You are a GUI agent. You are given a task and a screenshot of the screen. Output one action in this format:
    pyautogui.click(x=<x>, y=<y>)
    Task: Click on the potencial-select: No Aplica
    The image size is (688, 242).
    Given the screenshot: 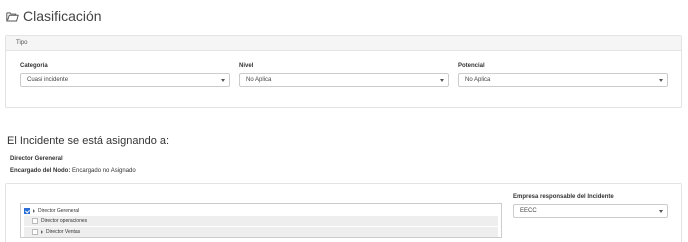 What is the action you would take?
    pyautogui.click(x=563, y=80)
    